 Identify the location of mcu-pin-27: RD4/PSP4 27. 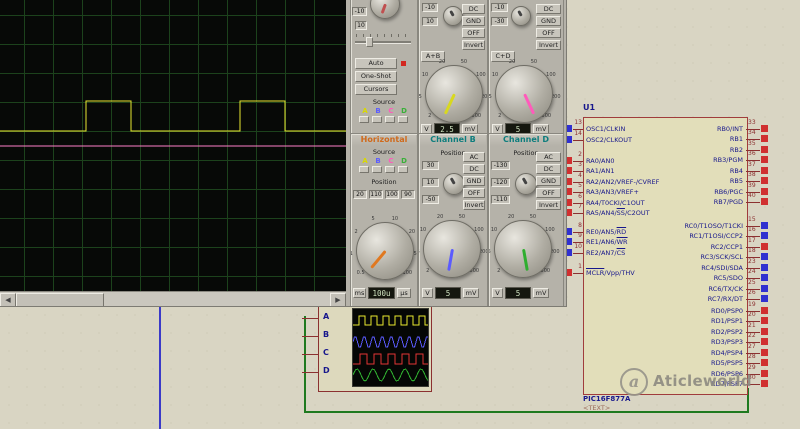
(666, 350).